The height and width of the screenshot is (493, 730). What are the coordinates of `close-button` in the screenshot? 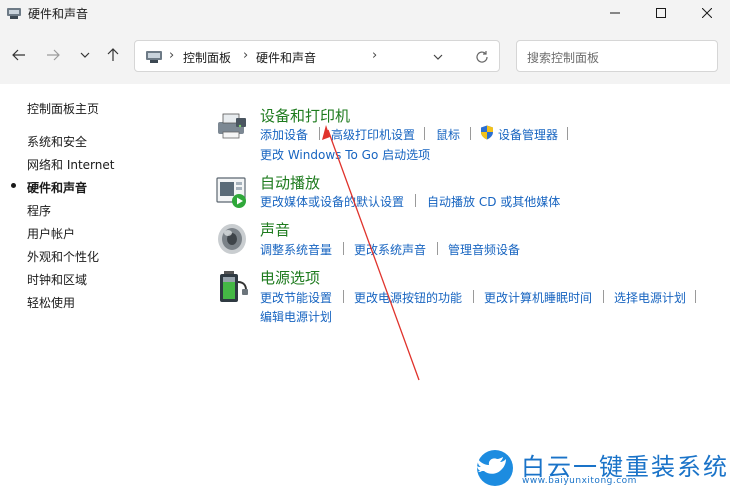 It's located at (707, 13).